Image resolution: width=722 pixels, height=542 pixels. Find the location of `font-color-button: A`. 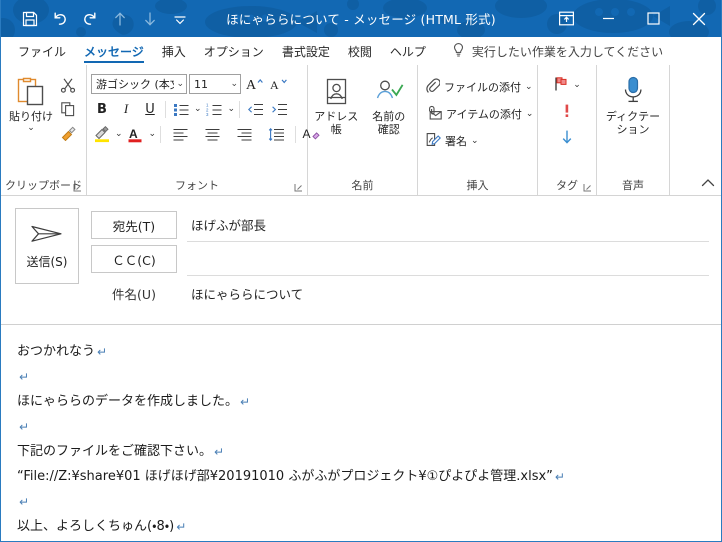

font-color-button: A is located at coordinates (136, 134).